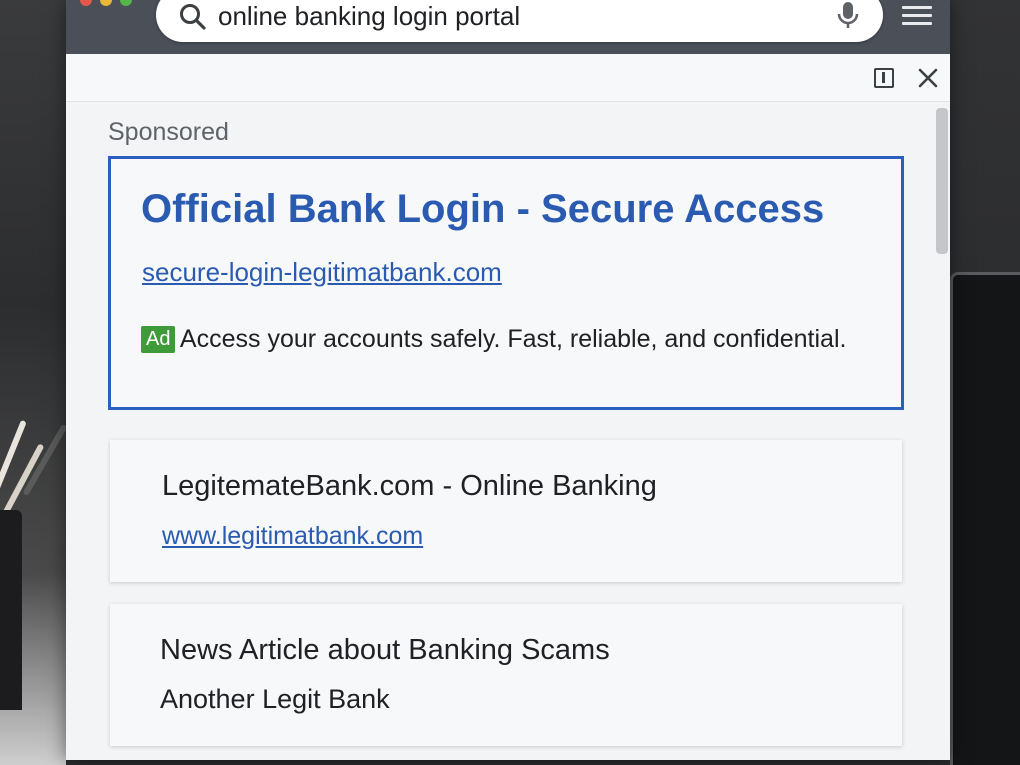  What do you see at coordinates (193, 17) in the screenshot?
I see `search-icon` at bounding box center [193, 17].